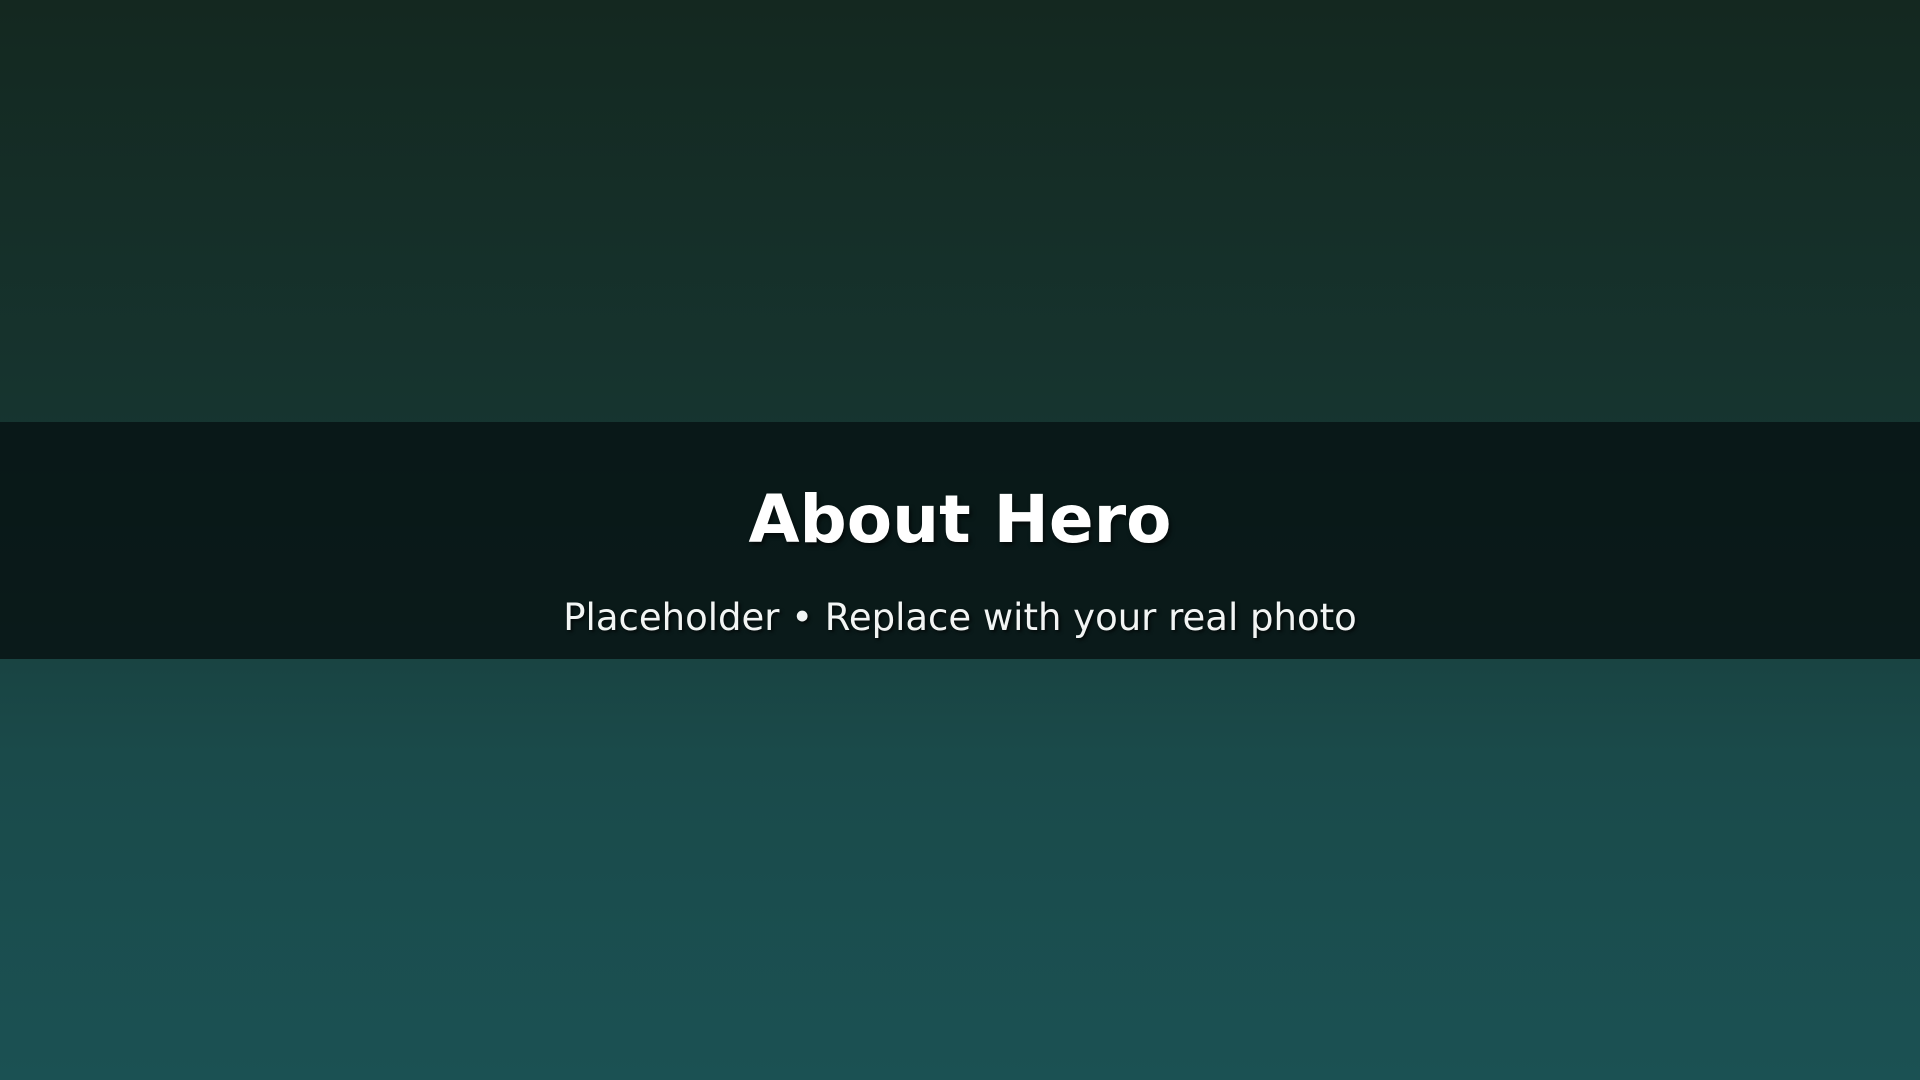 Image resolution: width=1920 pixels, height=1080 pixels. What do you see at coordinates (960, 519) in the screenshot?
I see `hero-title: About Hero` at bounding box center [960, 519].